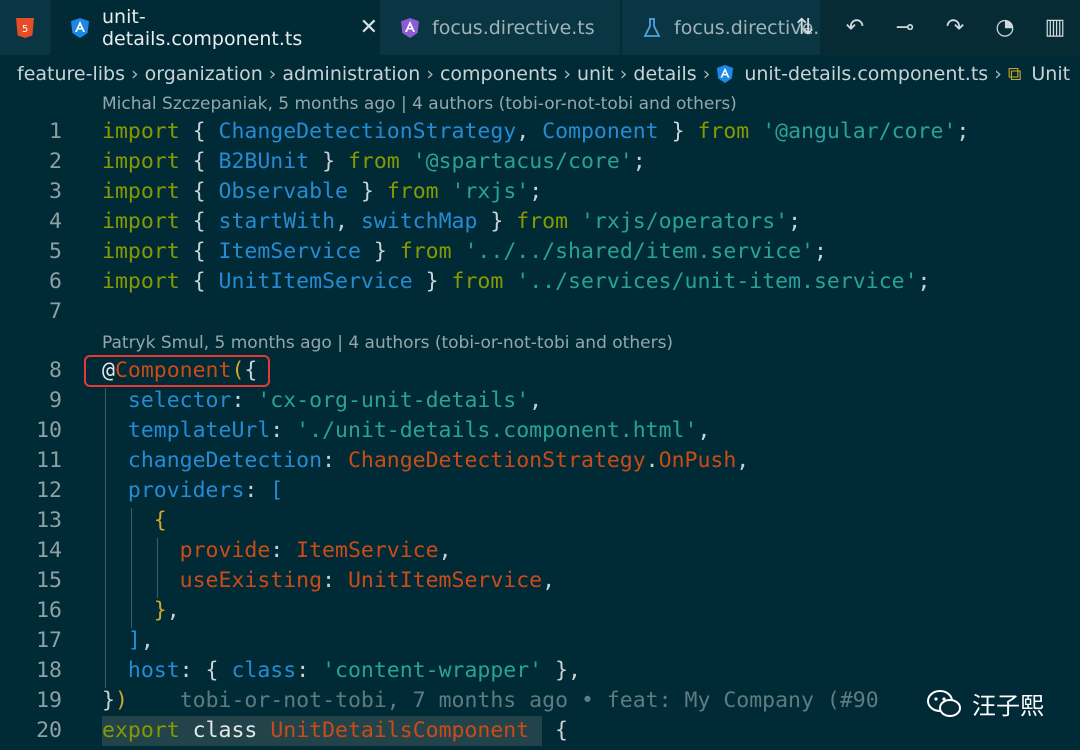  What do you see at coordinates (859, 131) in the screenshot?
I see `code-token: '@angular/core'` at bounding box center [859, 131].